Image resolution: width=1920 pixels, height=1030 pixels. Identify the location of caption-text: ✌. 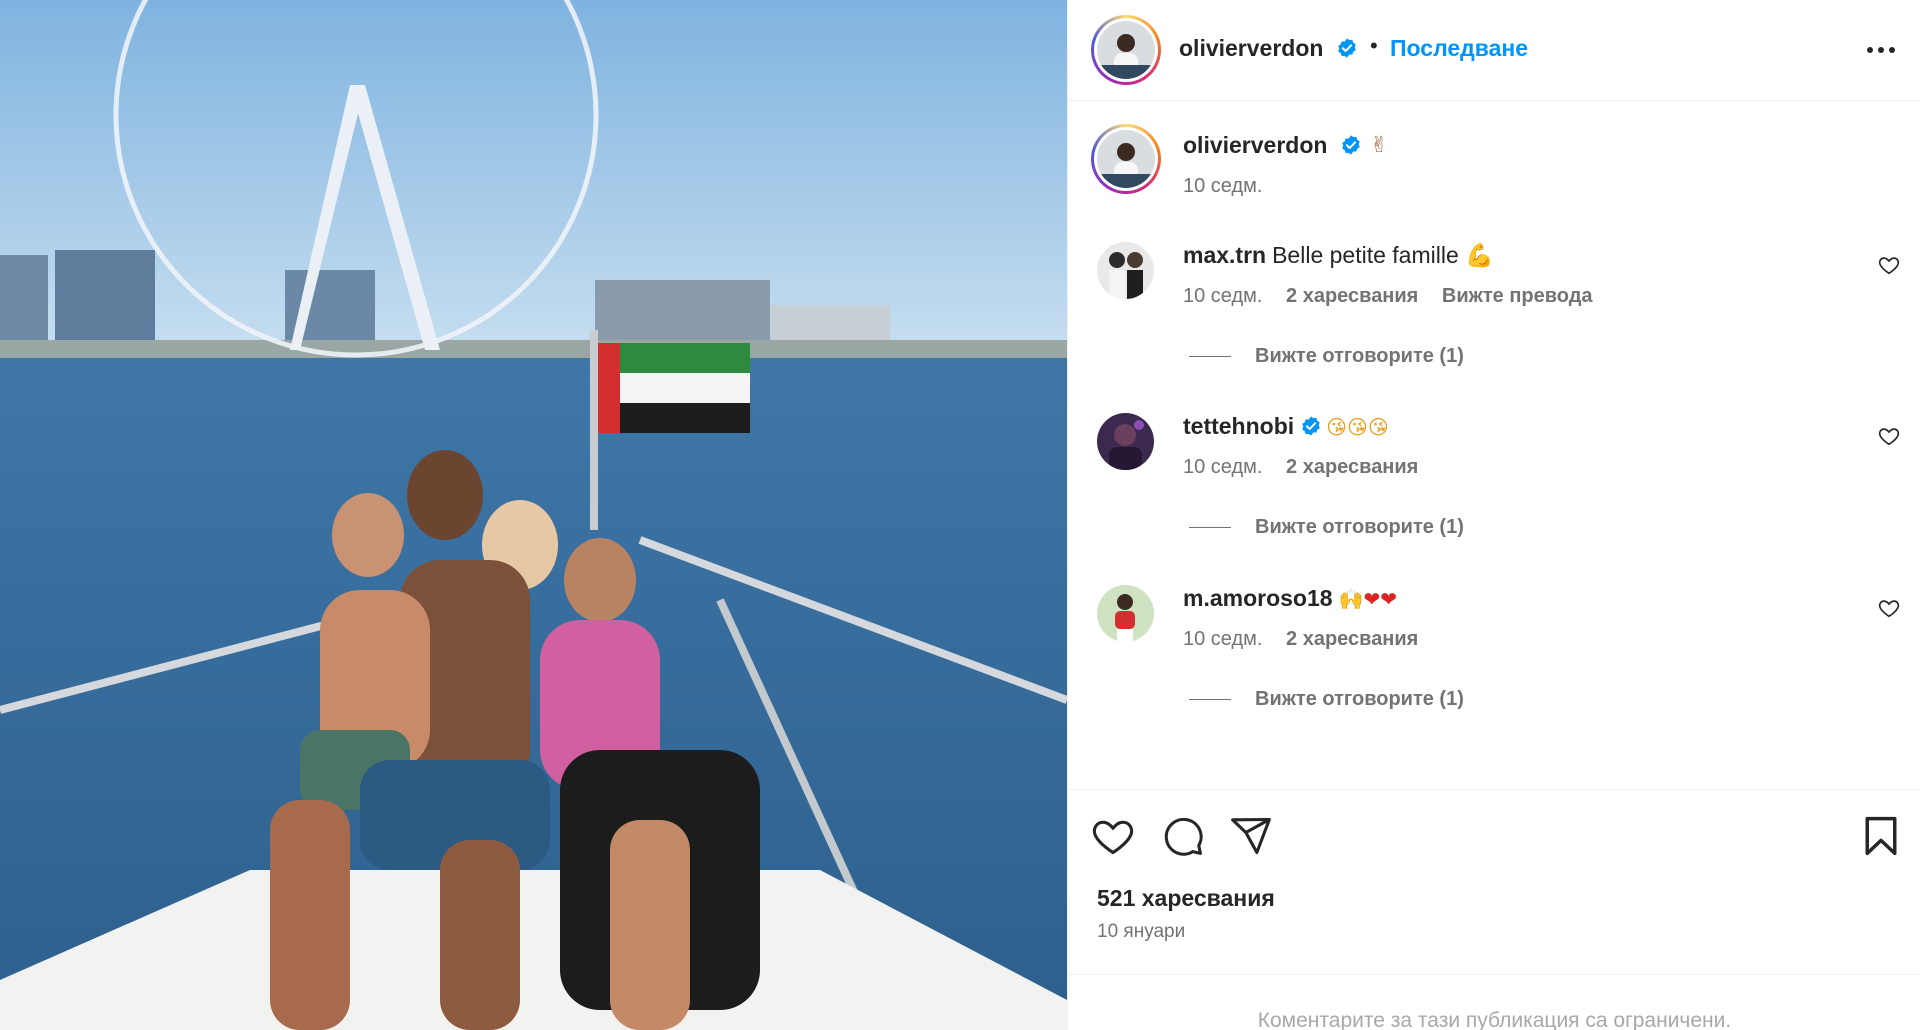
(1379, 145).